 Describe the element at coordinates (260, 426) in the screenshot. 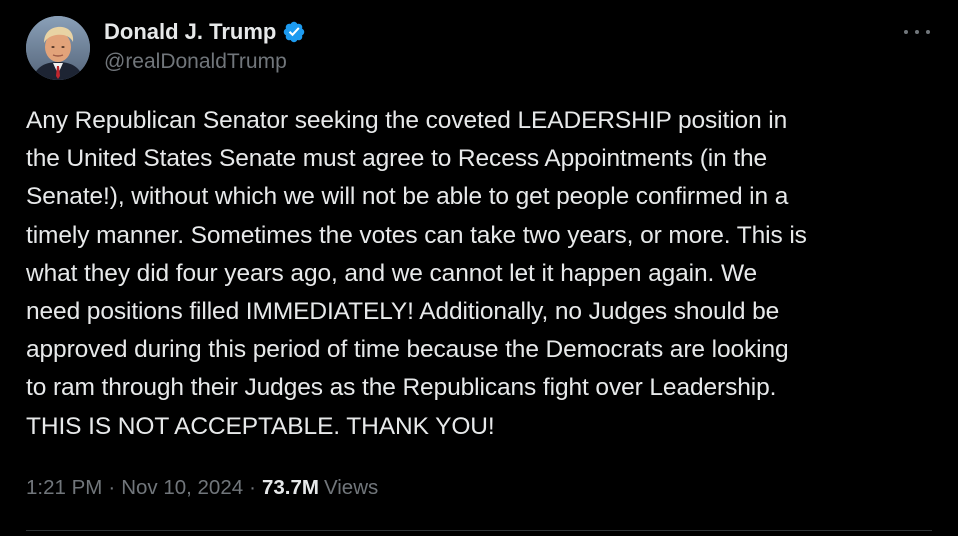

I see `tweet-text-line: THIS IS NOT ACCEPTABLE. THANK YOU!` at that location.